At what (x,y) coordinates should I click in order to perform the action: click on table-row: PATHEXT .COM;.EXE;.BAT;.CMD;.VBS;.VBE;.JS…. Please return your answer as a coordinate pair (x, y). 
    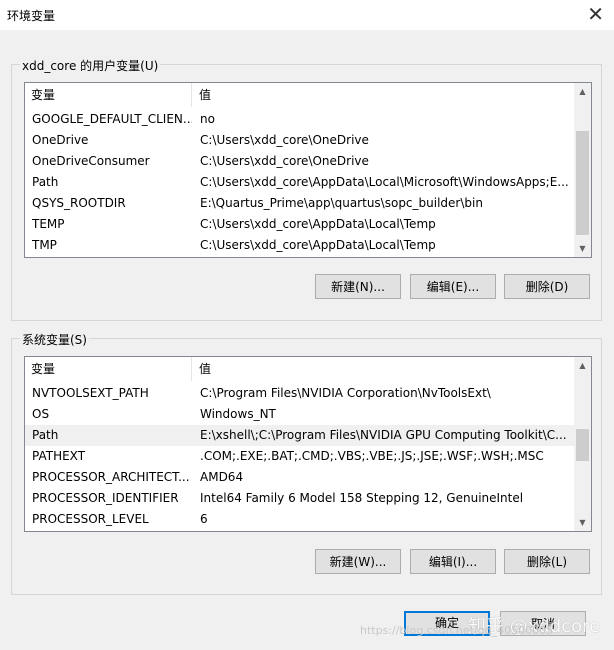
    Looking at the image, I should click on (299, 456).